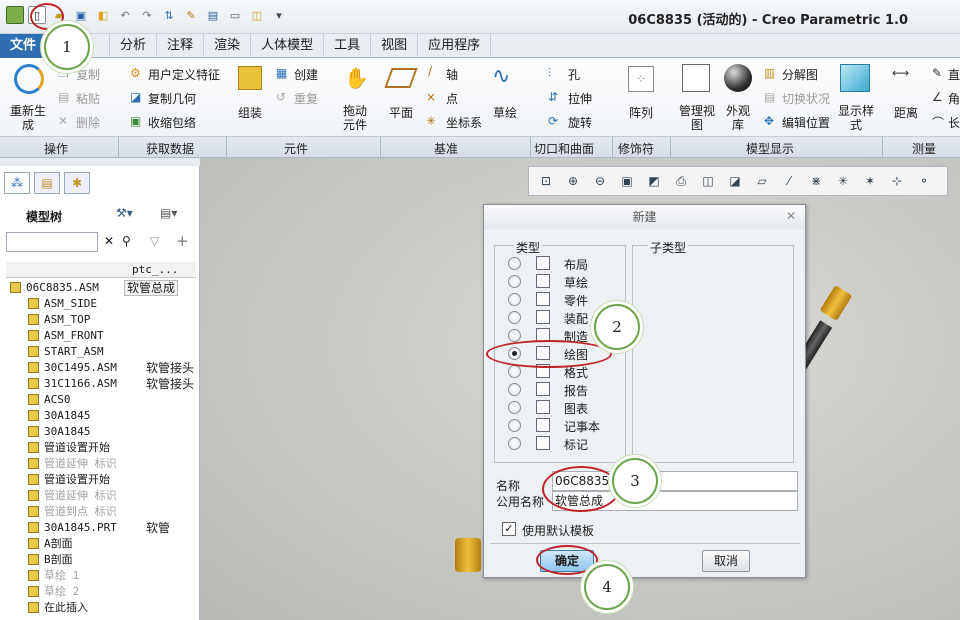 The image size is (960, 620). I want to click on csys-display-icon: ✳, so click(843, 181).